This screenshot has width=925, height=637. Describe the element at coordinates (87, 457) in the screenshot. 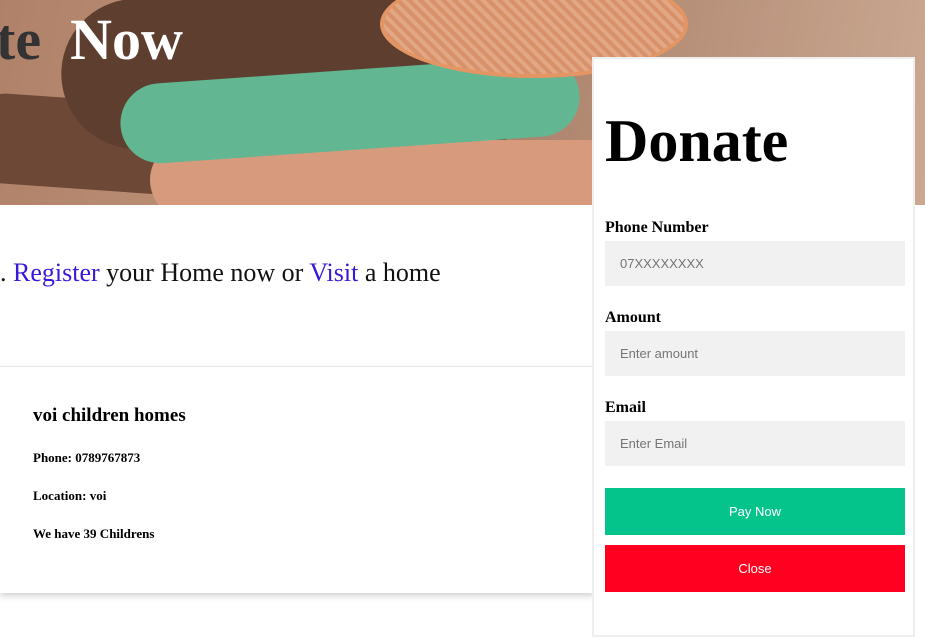

I see `home-phone: Phone: 0789767873` at that location.